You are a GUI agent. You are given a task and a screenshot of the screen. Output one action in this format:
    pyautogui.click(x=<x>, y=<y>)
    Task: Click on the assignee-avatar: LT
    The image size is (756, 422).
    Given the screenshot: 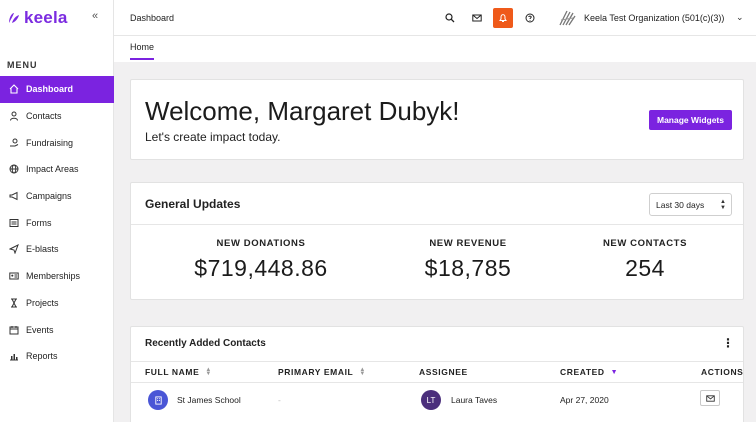 What is the action you would take?
    pyautogui.click(x=431, y=400)
    